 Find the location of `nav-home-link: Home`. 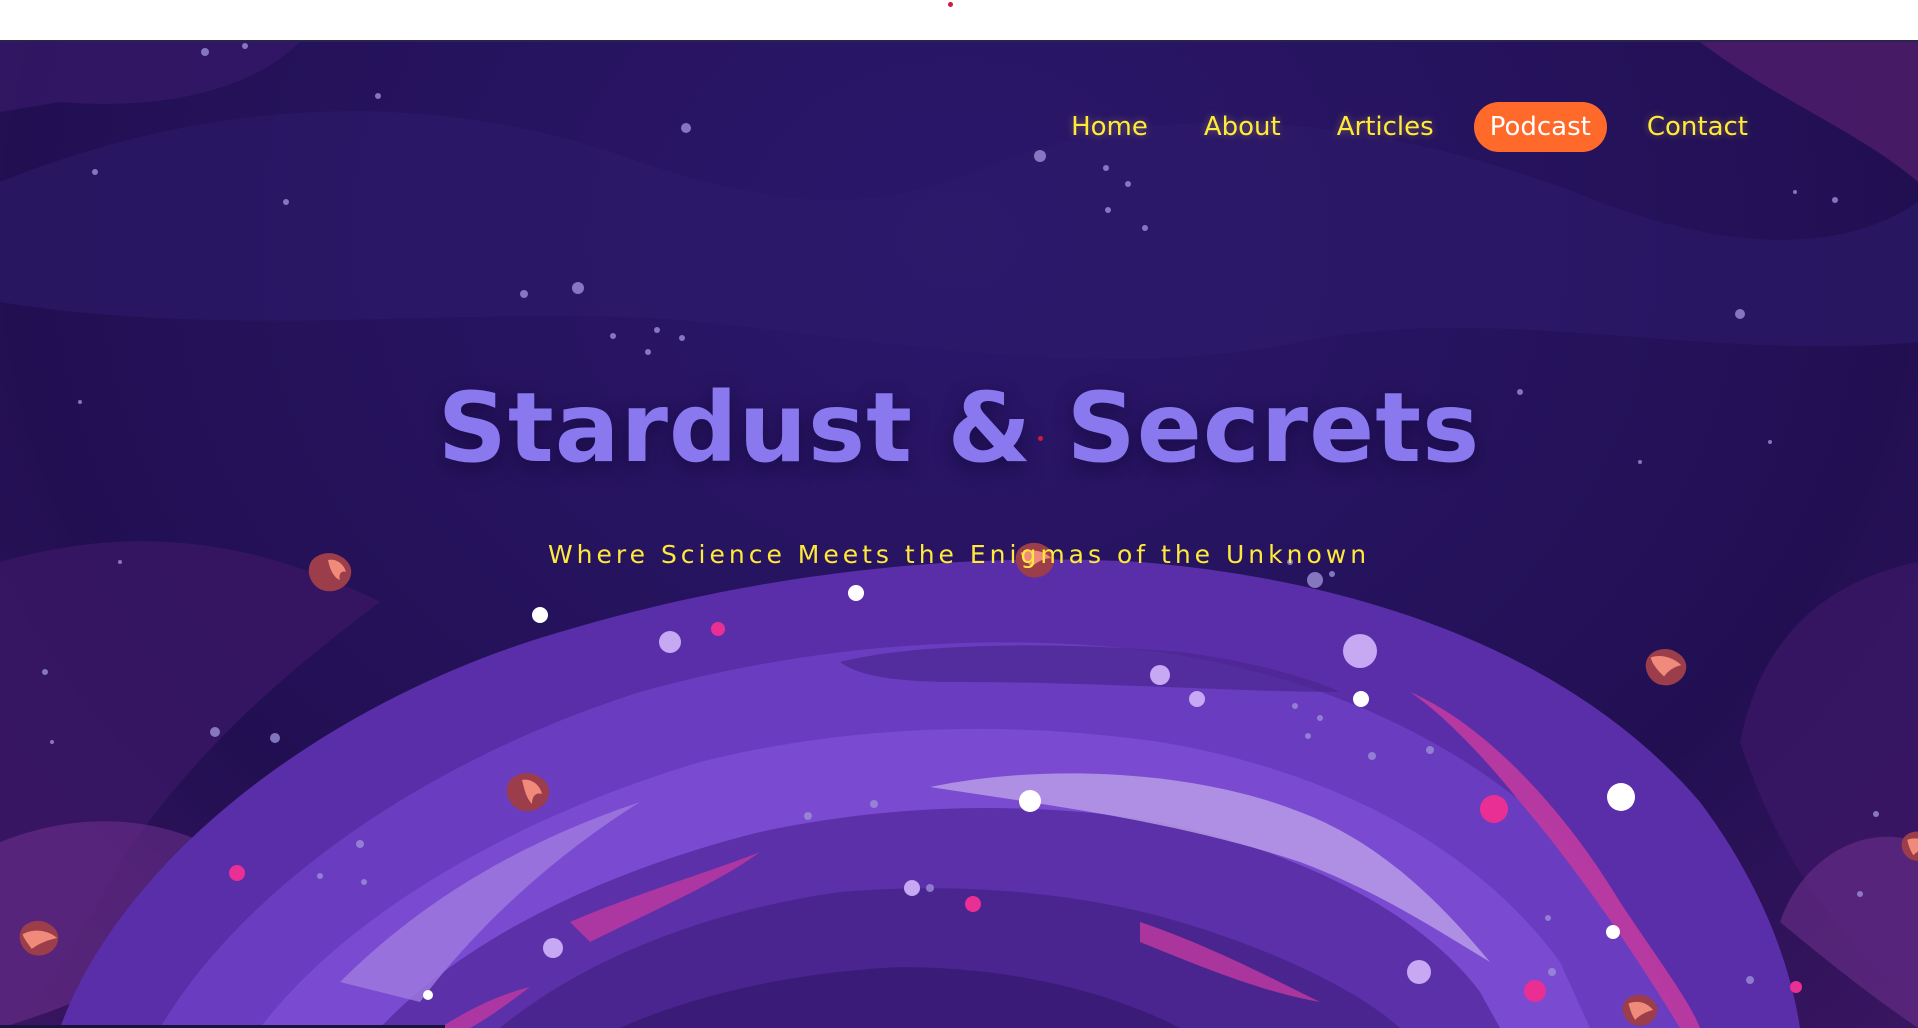

nav-home-link: Home is located at coordinates (1109, 127).